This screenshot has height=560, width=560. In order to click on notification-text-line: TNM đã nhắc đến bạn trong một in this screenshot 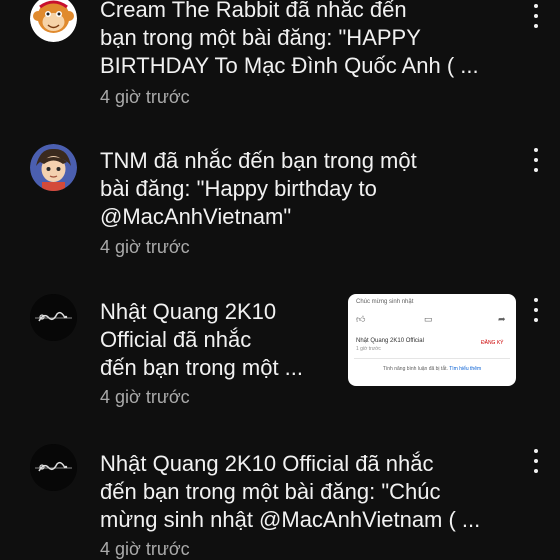, I will do `click(258, 160)`.